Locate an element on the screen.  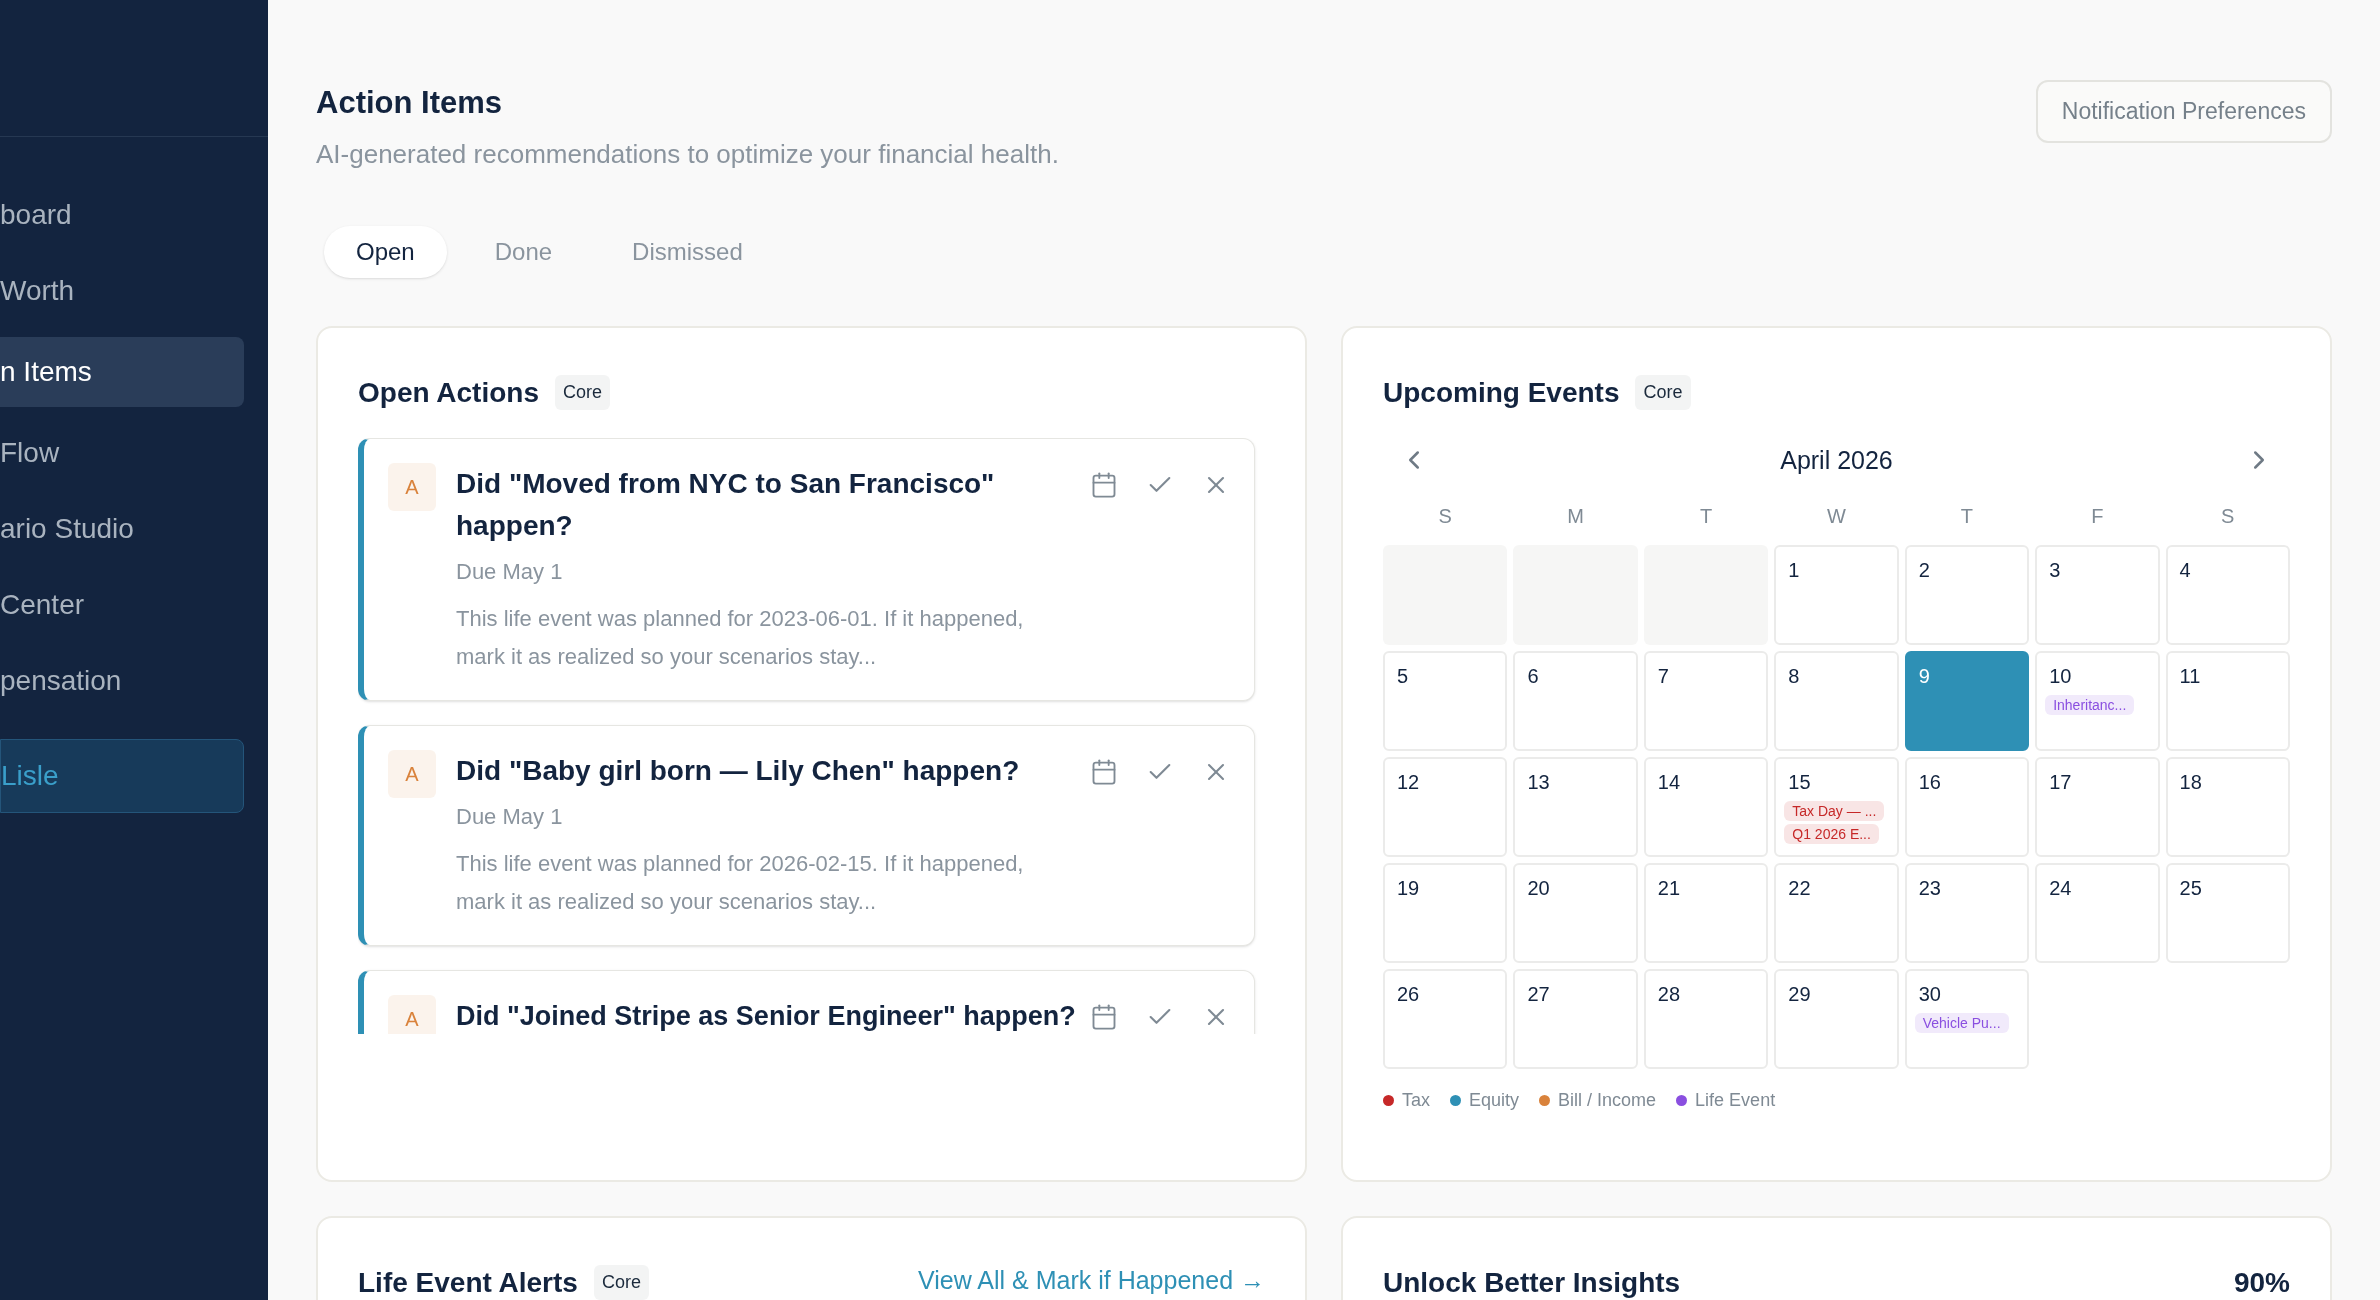
calendar-day: 9 is located at coordinates (1967, 701).